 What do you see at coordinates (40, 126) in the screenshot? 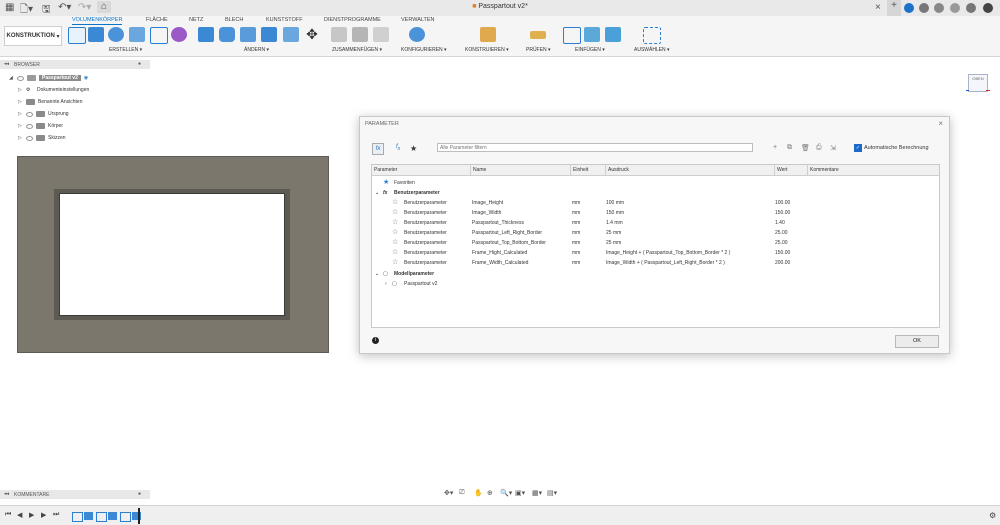
I see `browser-item-koerper: ▷ Körper` at bounding box center [40, 126].